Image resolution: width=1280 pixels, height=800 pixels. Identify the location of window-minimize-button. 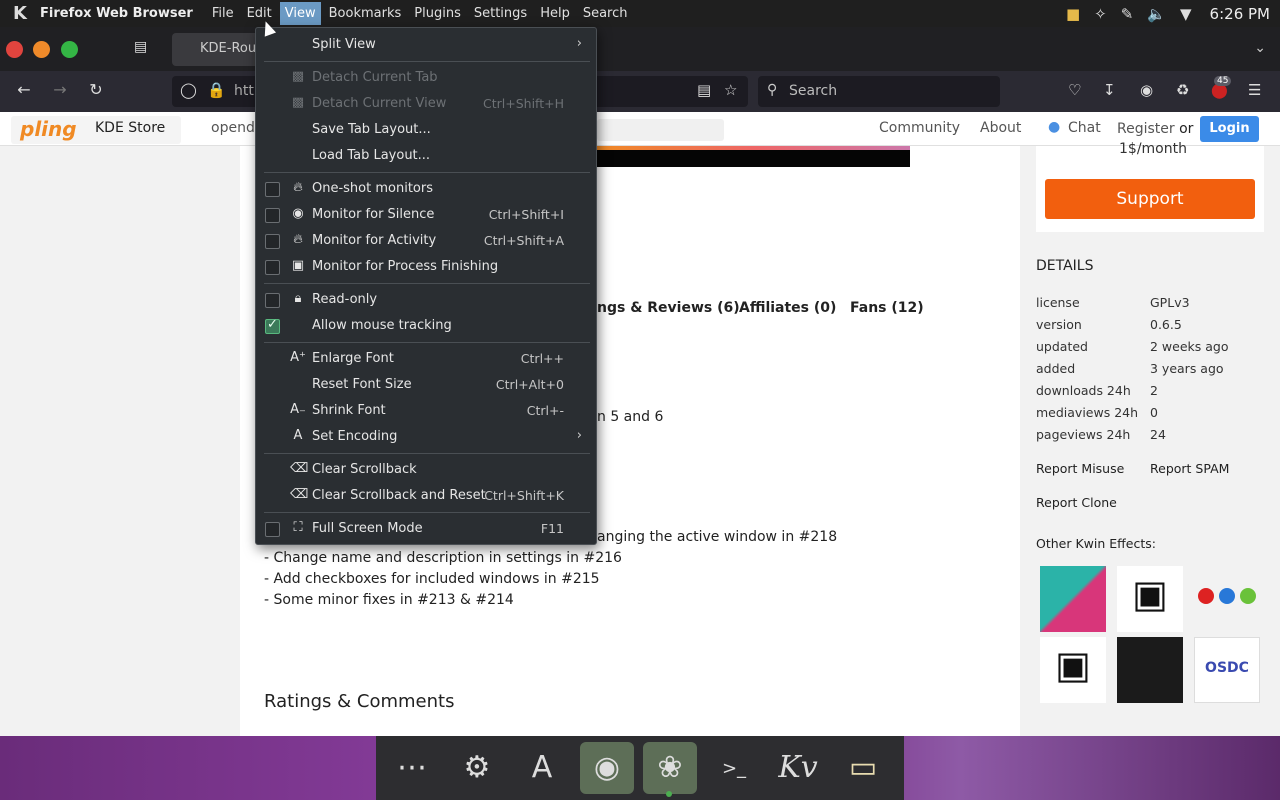
(41, 49).